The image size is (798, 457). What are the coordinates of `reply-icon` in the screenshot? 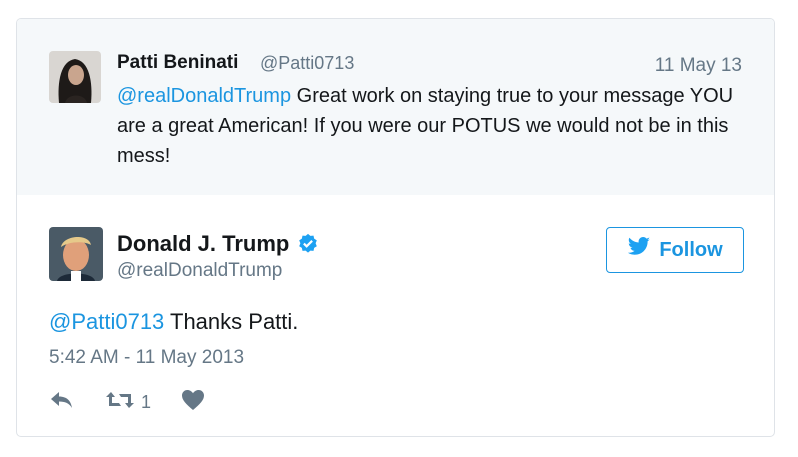 It's located at (62, 402).